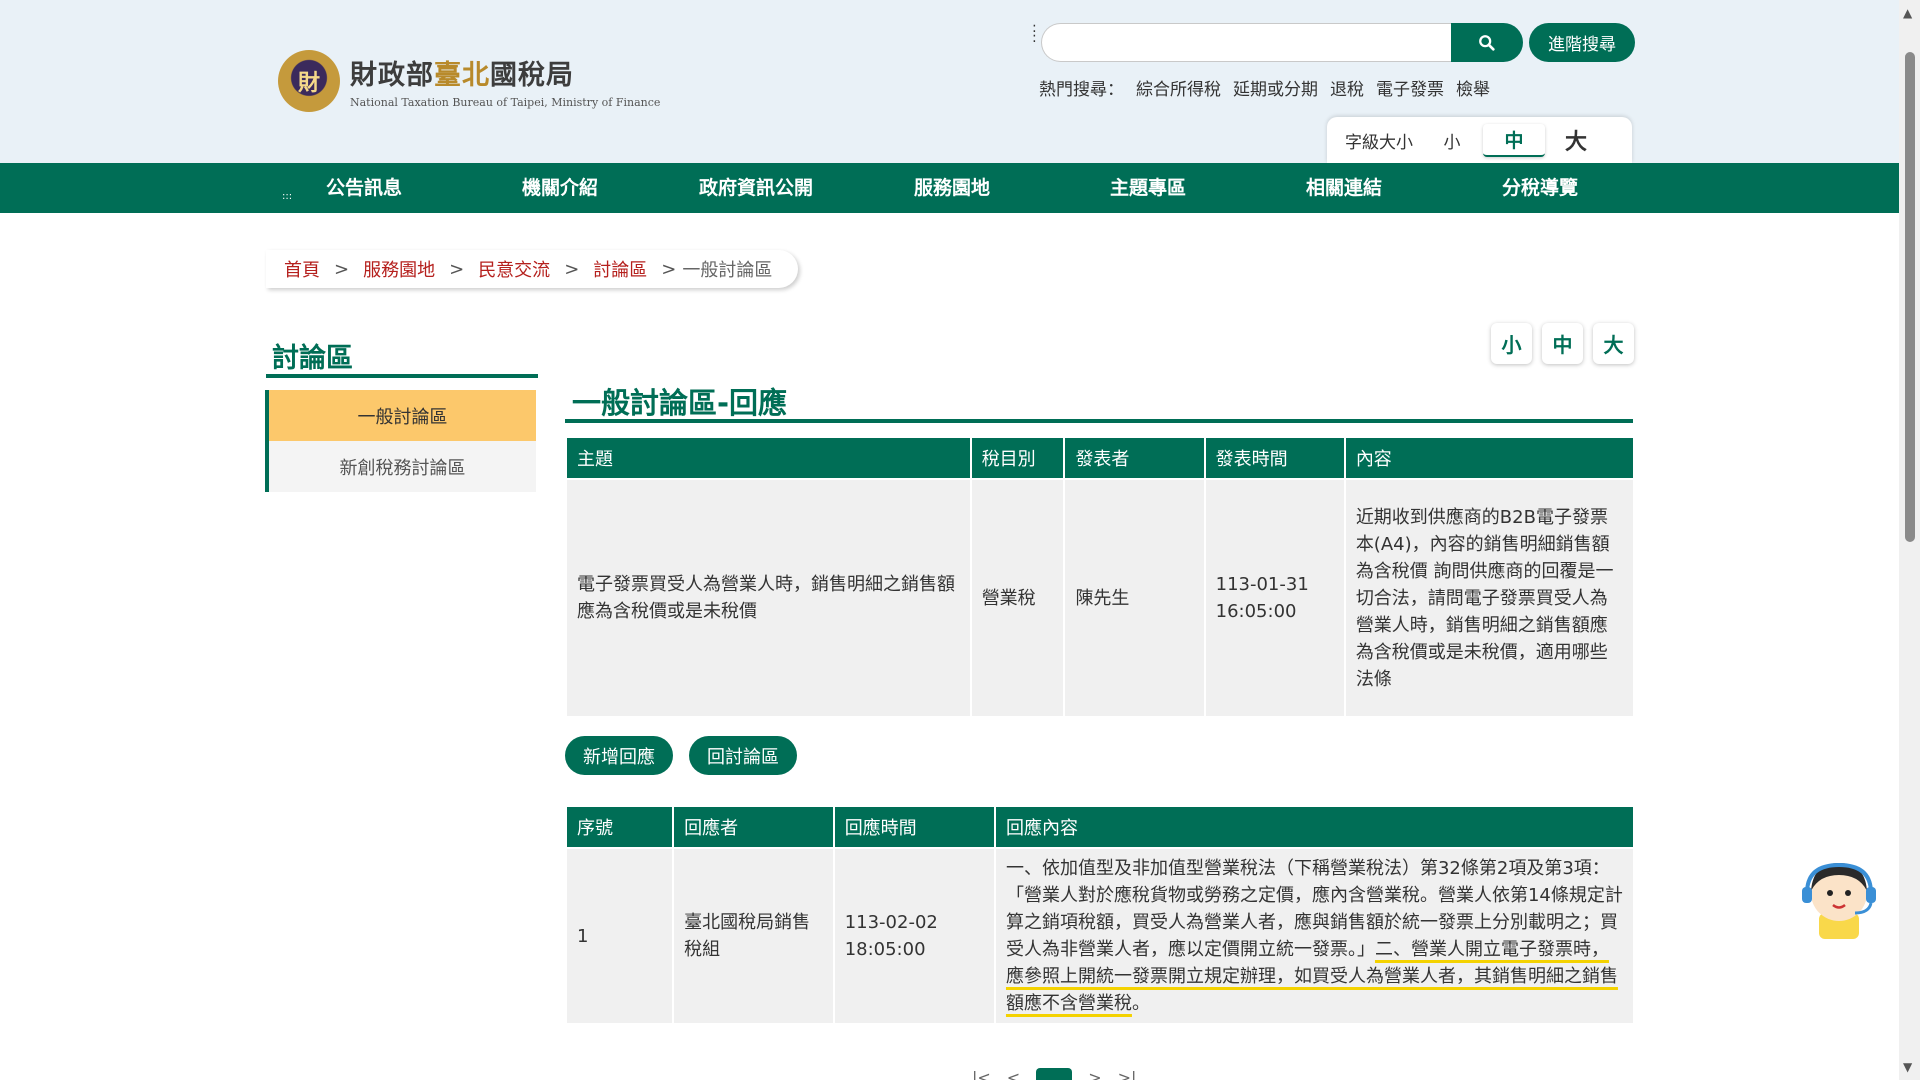 Image resolution: width=1920 pixels, height=1080 pixels. Describe the element at coordinates (514, 269) in the screenshot. I see `breadcrumb-public-opinion: 民意交流` at that location.